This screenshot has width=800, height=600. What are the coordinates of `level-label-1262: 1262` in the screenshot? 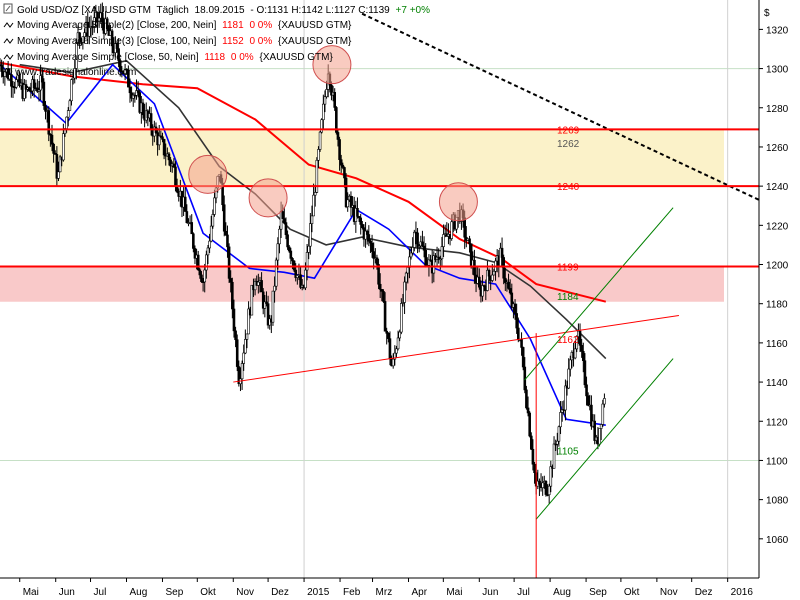 It's located at (568, 144).